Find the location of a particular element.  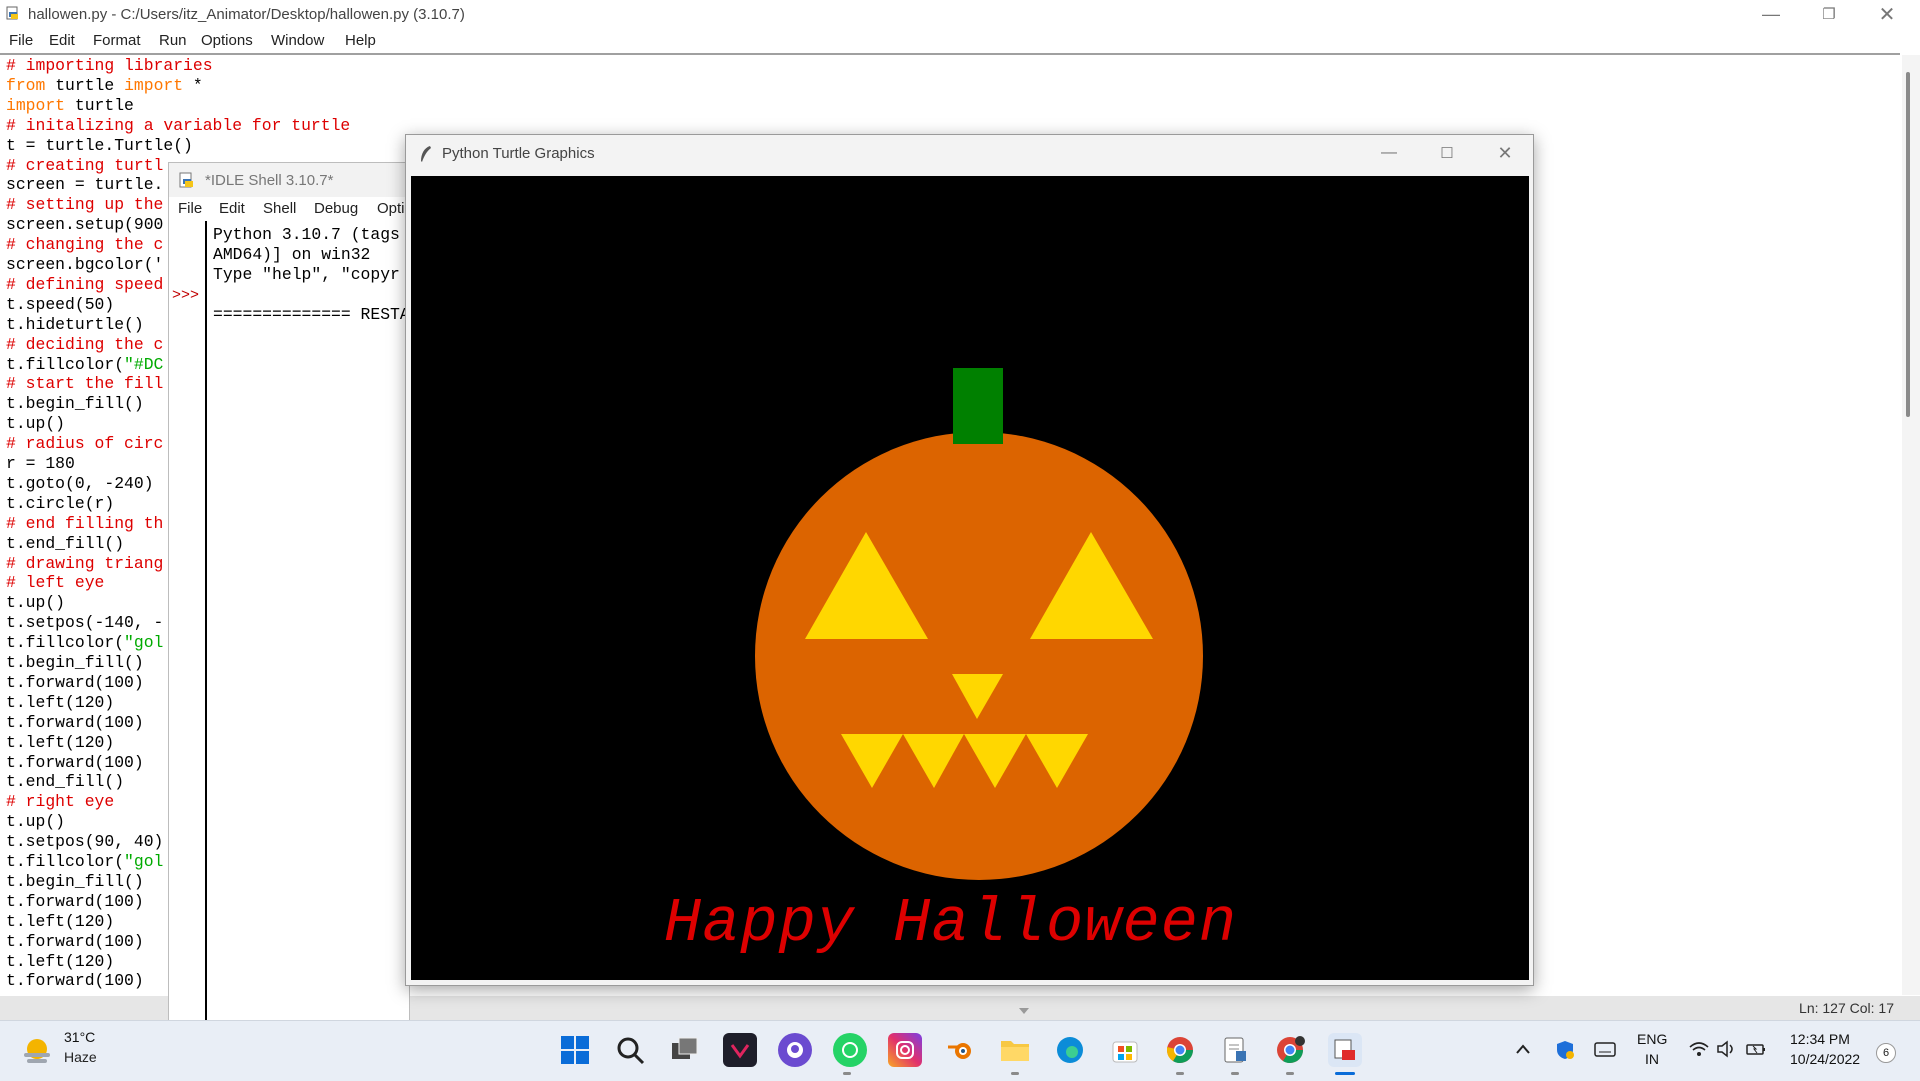

code-token: turtle is located at coordinates (85, 85).